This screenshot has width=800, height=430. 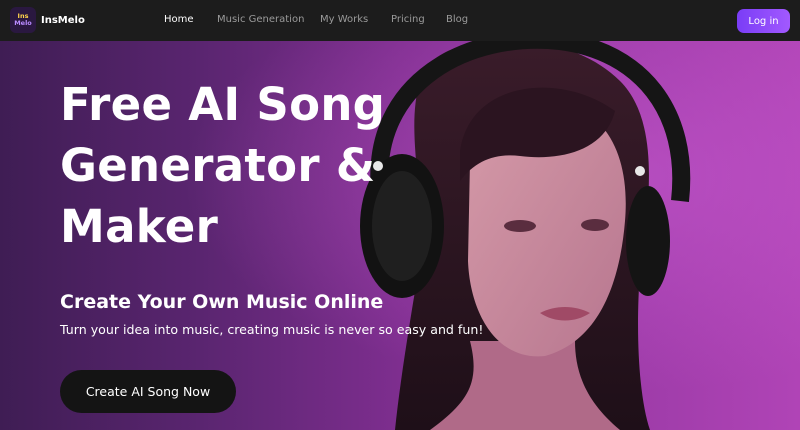 What do you see at coordinates (648, 241) in the screenshot?
I see `headphone-right-cup` at bounding box center [648, 241].